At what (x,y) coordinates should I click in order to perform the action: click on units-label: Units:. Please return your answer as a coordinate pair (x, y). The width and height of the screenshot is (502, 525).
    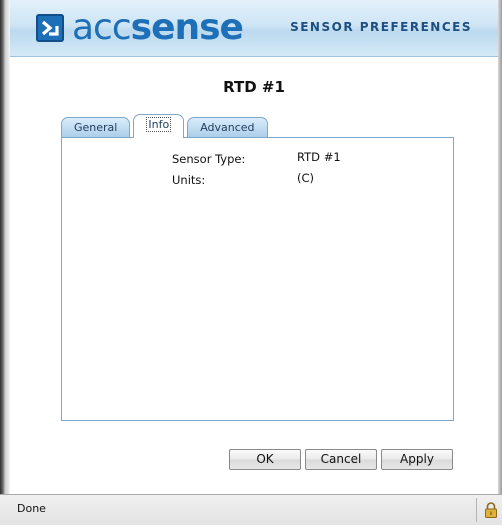
    Looking at the image, I should click on (189, 180).